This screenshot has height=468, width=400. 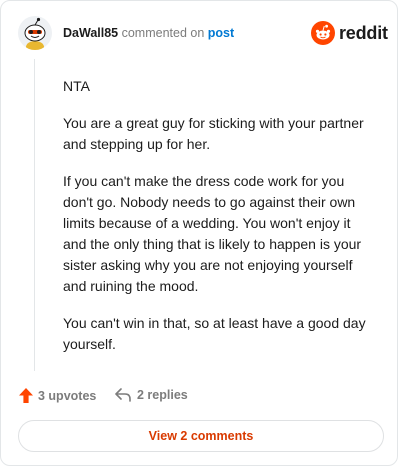 What do you see at coordinates (201, 436) in the screenshot?
I see `view-comments-button: View 2 comments` at bounding box center [201, 436].